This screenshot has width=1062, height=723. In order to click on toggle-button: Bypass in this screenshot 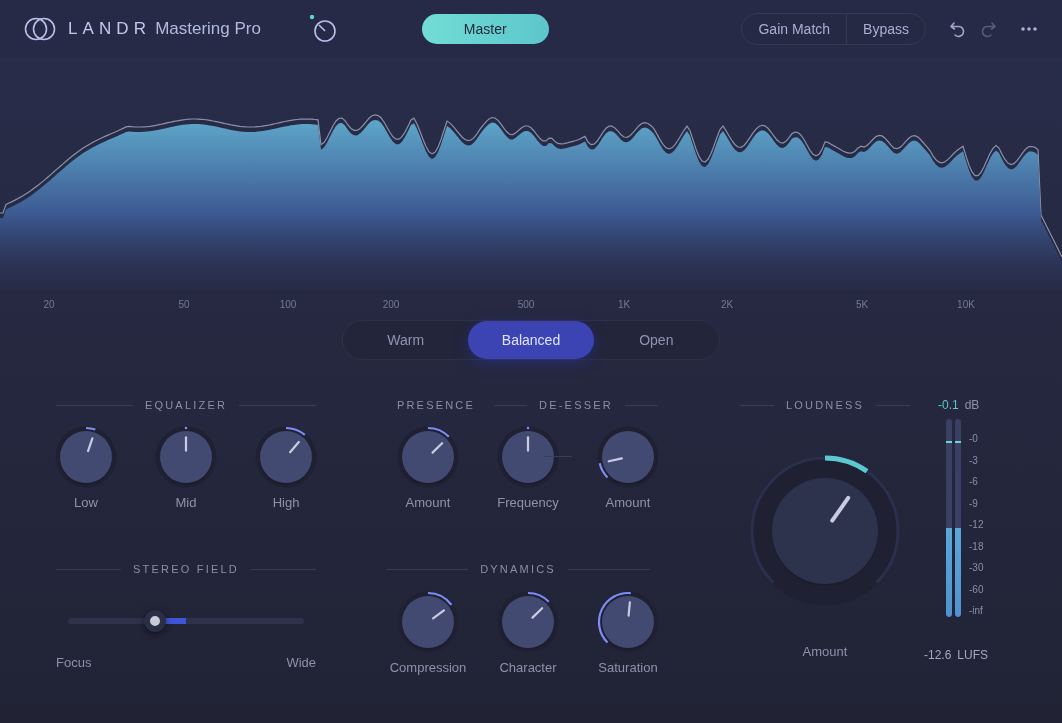, I will do `click(885, 29)`.